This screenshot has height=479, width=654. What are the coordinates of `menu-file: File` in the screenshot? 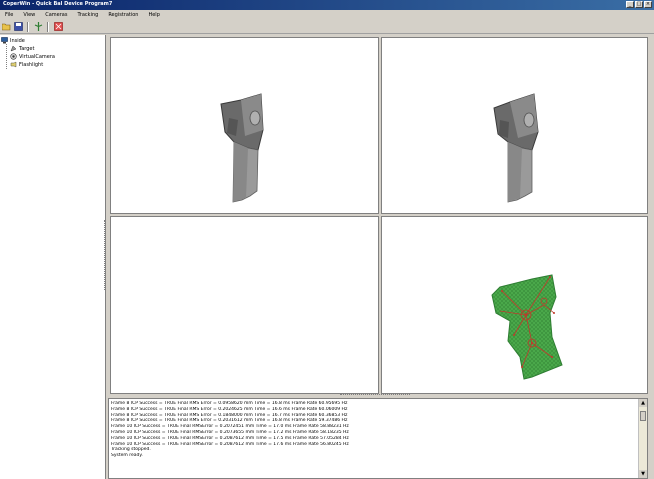 It's located at (9, 15).